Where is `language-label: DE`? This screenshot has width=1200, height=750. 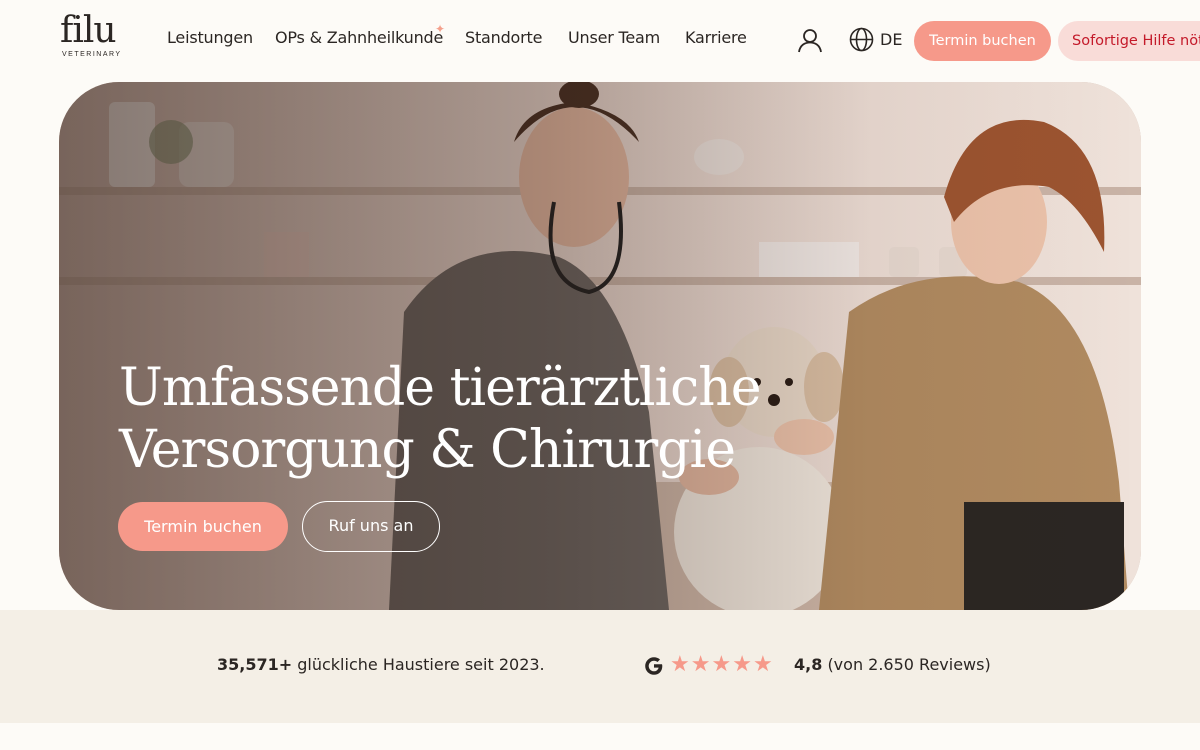
language-label: DE is located at coordinates (891, 39).